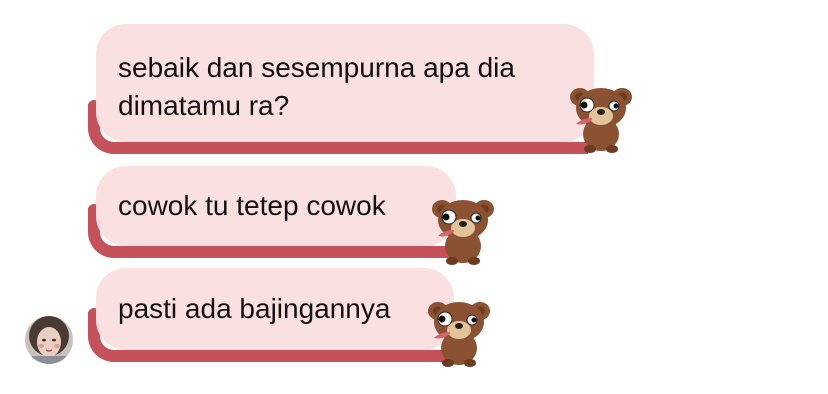  I want to click on message-text: pasti ada bajingannya, so click(254, 308).